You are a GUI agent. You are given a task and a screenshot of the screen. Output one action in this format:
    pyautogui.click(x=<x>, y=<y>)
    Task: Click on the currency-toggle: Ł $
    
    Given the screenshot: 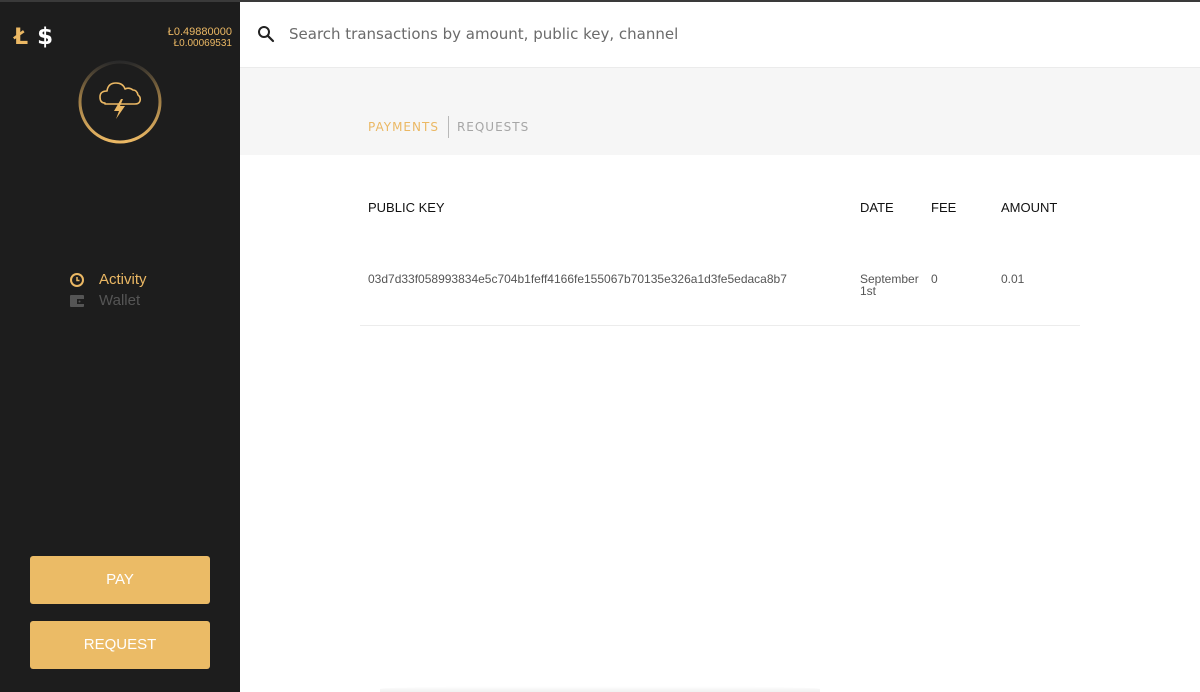 What is the action you would take?
    pyautogui.click(x=33, y=37)
    